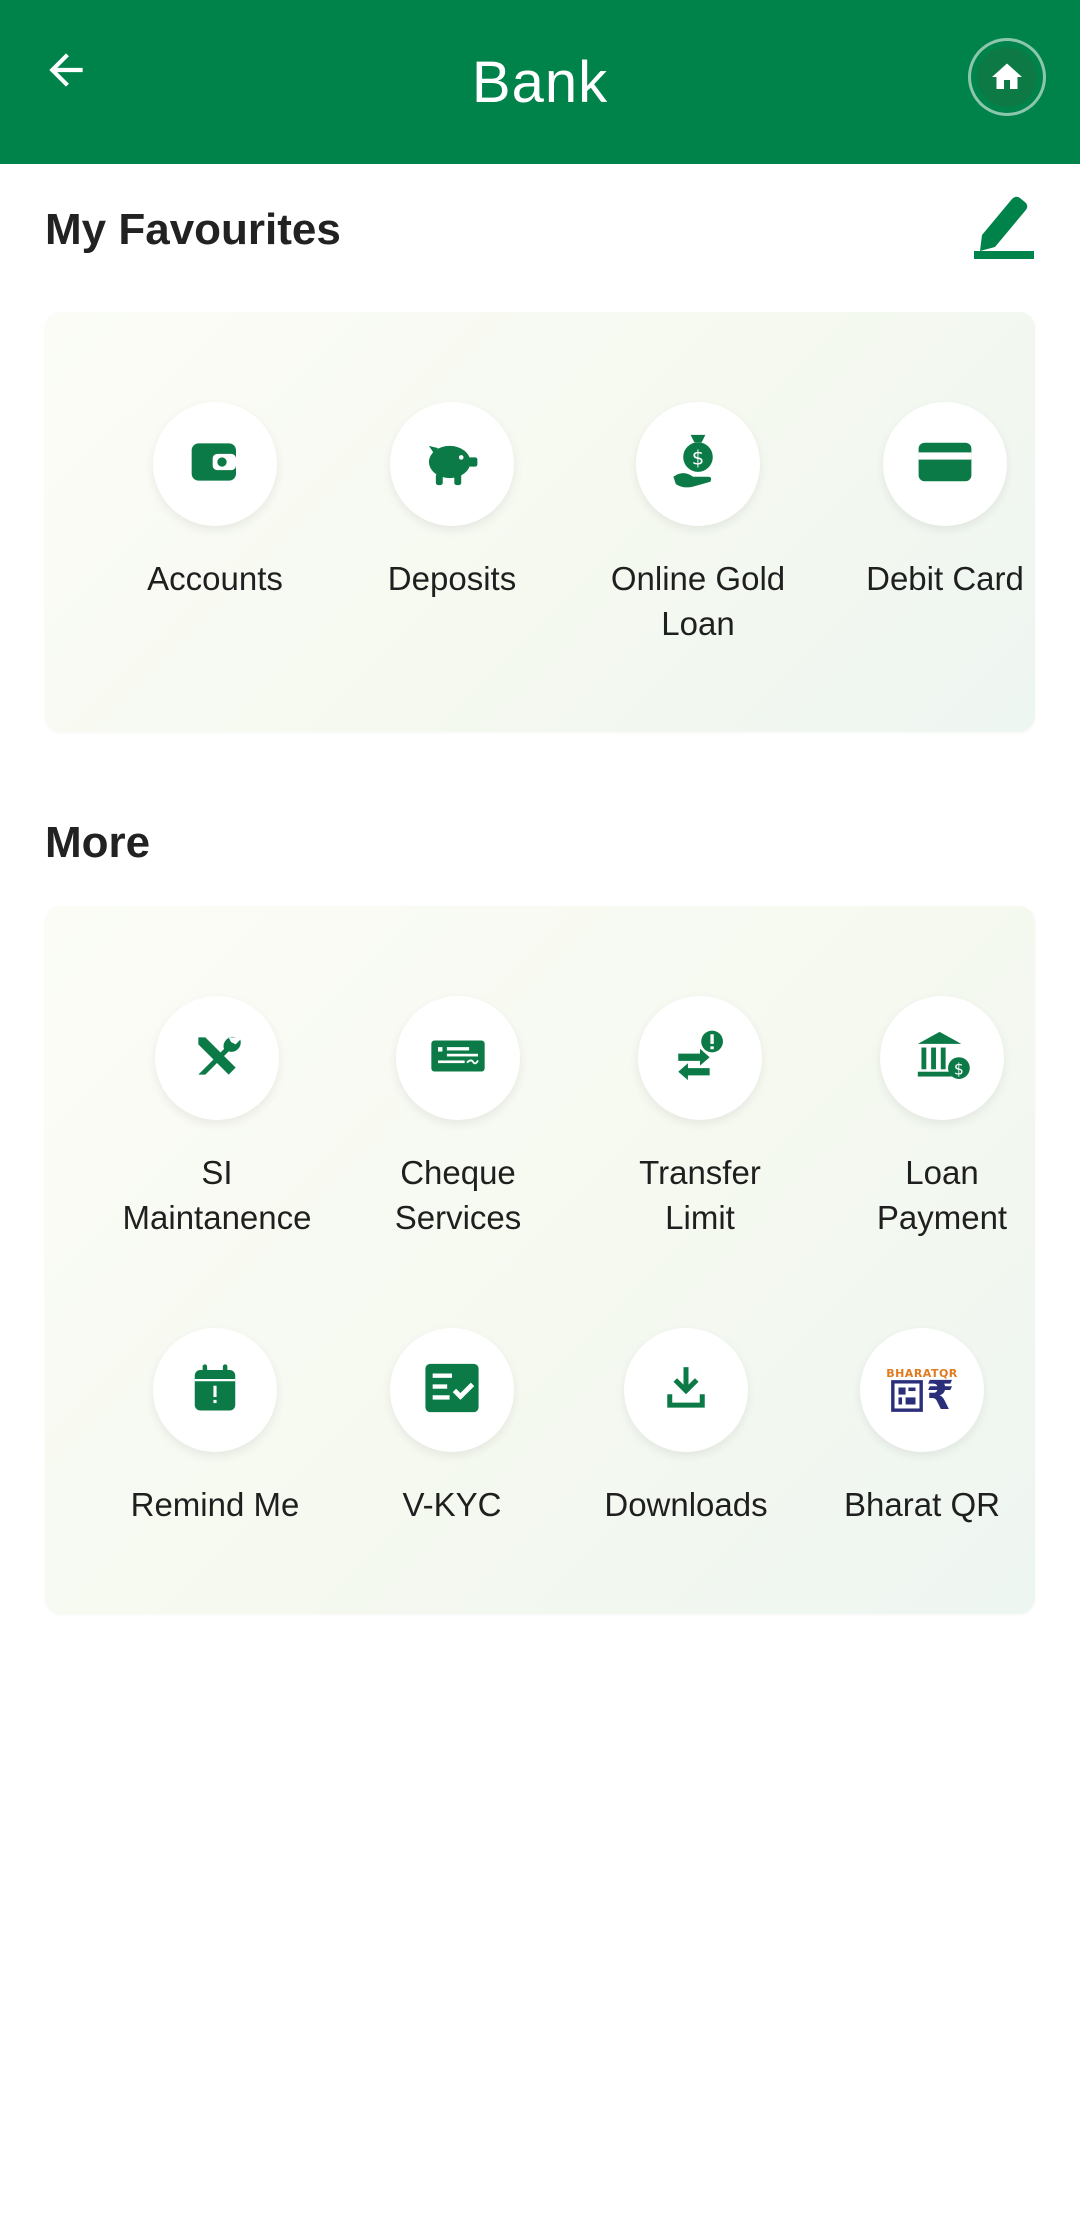  What do you see at coordinates (942, 1195) in the screenshot?
I see `tile-label: Loan Payment` at bounding box center [942, 1195].